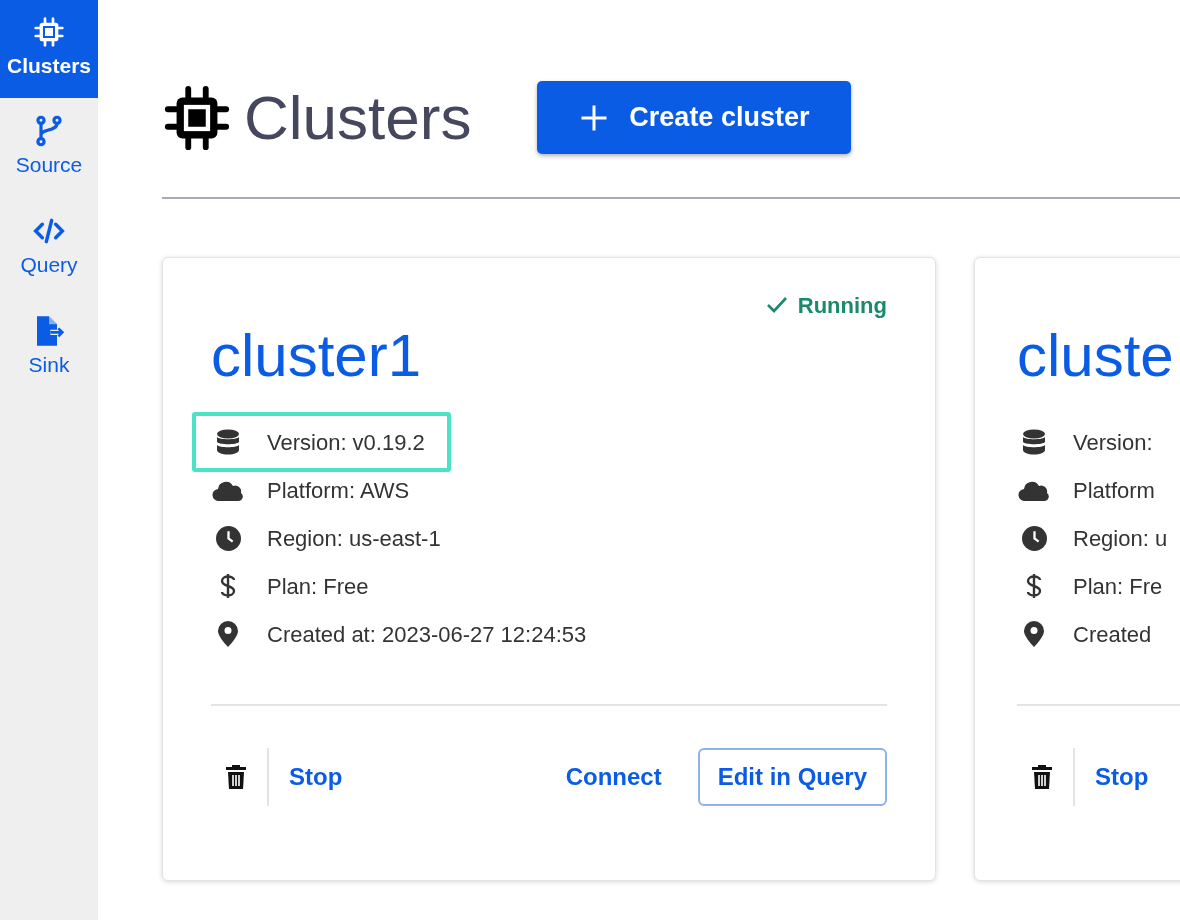 Image resolution: width=1180 pixels, height=920 pixels. What do you see at coordinates (694, 117) in the screenshot?
I see `create-cluster-button: Create cluster` at bounding box center [694, 117].